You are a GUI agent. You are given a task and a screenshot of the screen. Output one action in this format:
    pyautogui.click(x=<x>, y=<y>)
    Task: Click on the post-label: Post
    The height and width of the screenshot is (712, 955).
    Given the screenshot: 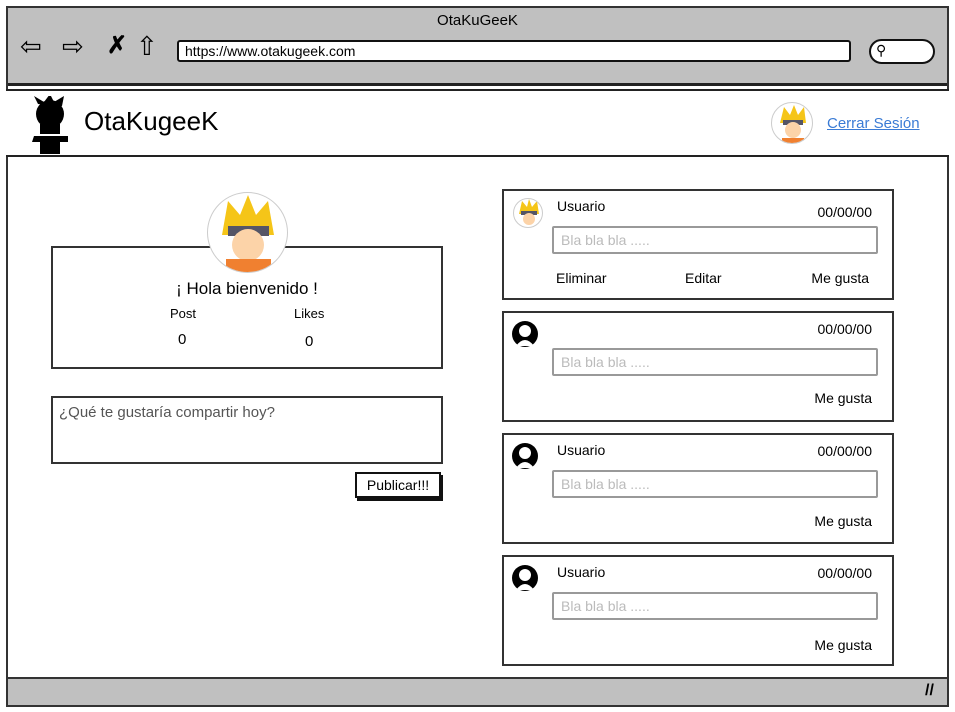 What is the action you would take?
    pyautogui.click(x=183, y=313)
    